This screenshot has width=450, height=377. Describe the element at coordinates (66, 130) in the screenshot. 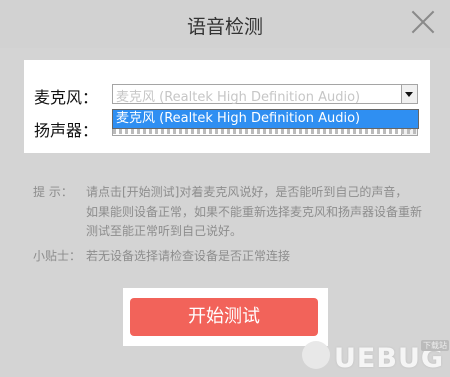

I see `speaker-label: 扬声器：` at that location.